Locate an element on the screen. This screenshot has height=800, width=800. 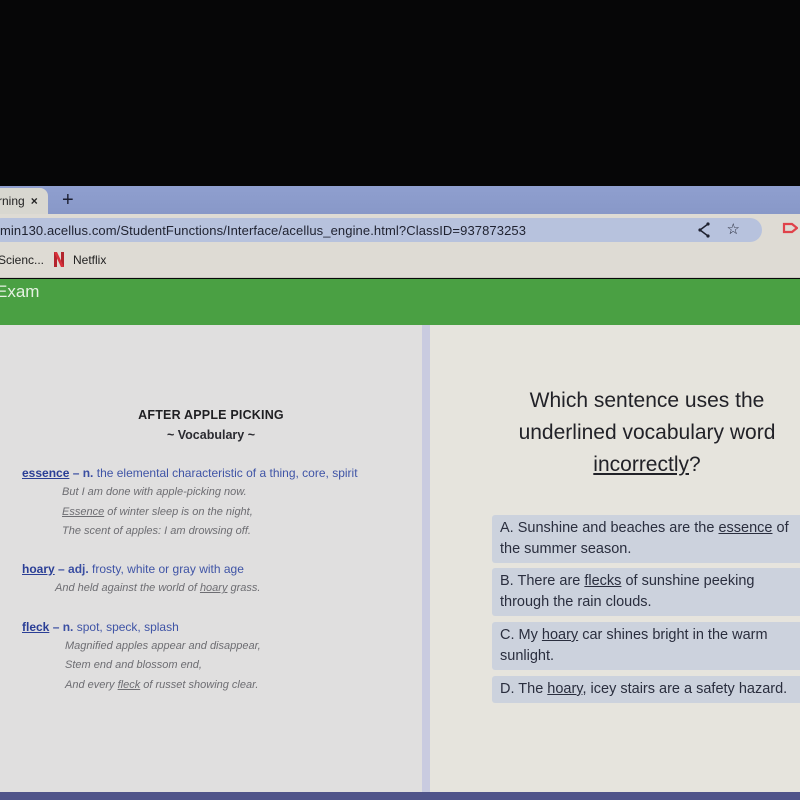
tab-strip: rning × + is located at coordinates (400, 200).